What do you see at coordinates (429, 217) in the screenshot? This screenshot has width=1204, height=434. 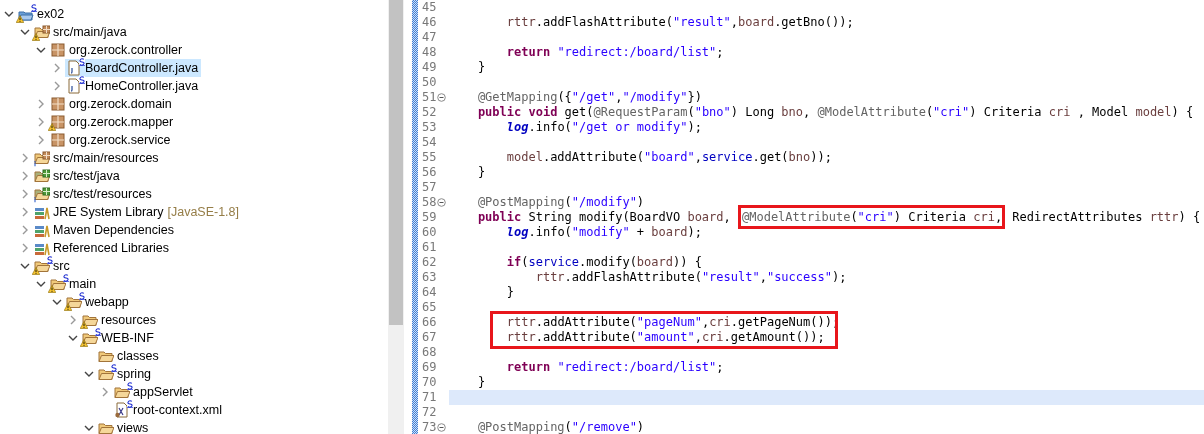 I see `line-number: 59` at bounding box center [429, 217].